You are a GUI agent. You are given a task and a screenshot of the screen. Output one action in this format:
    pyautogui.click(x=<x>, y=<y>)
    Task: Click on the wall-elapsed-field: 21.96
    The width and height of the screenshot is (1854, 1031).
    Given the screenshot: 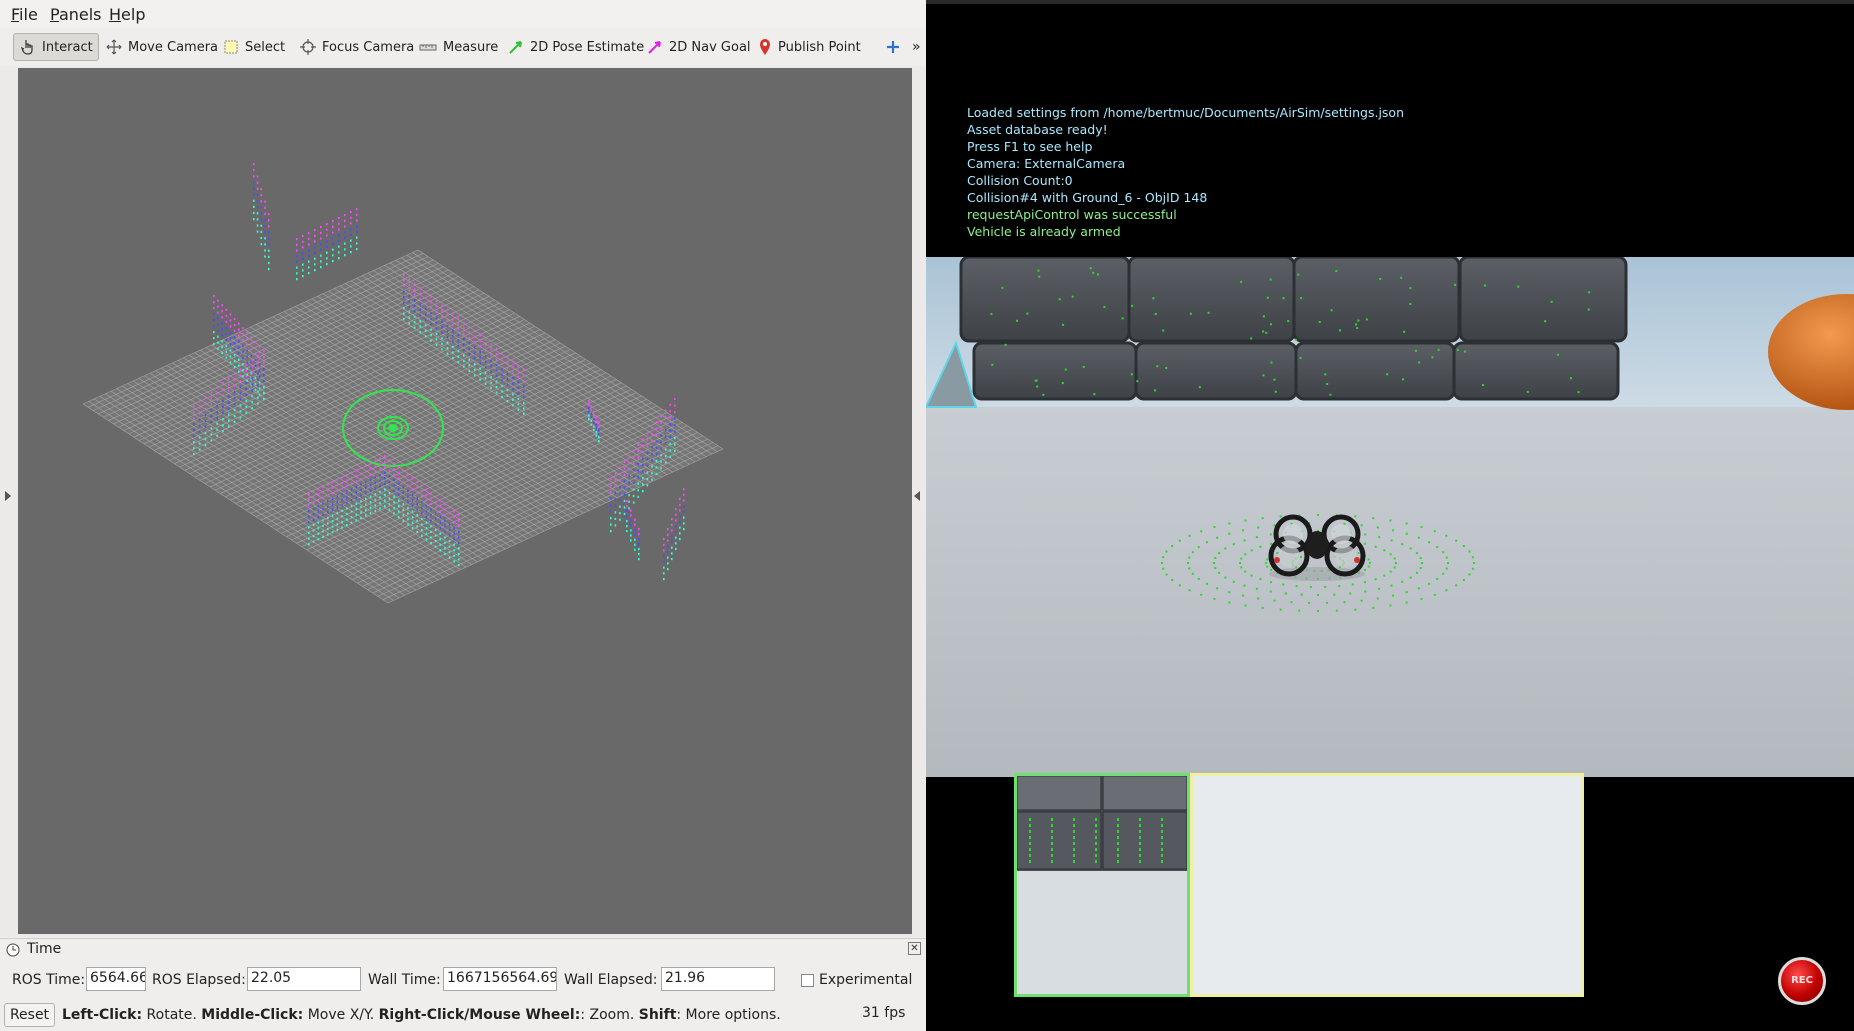 What is the action you would take?
    pyautogui.click(x=718, y=979)
    